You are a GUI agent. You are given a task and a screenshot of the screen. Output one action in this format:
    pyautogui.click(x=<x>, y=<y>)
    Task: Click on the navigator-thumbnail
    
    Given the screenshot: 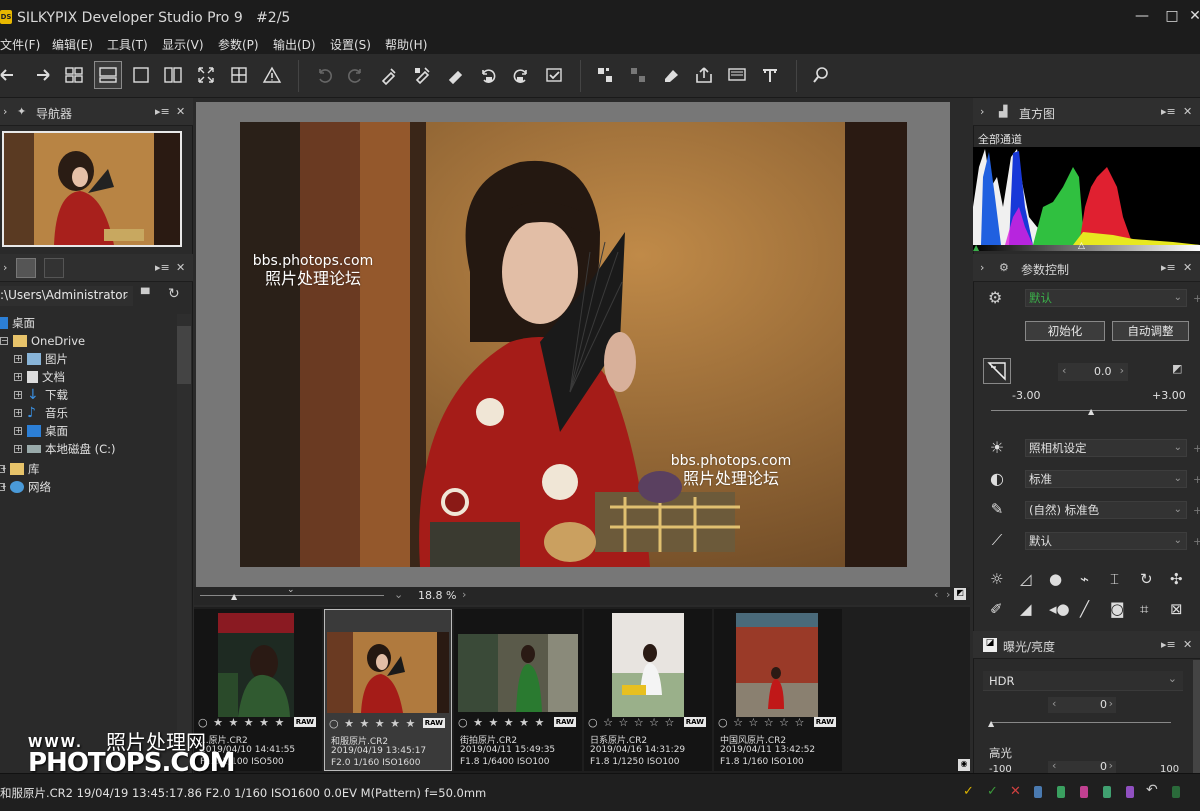 What is the action you would take?
    pyautogui.click(x=92, y=189)
    